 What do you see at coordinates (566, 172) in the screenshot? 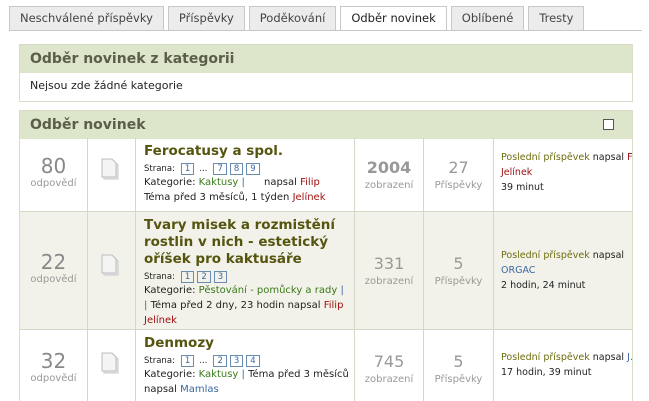
I see `last-post-user-continued: Jelínek` at bounding box center [566, 172].